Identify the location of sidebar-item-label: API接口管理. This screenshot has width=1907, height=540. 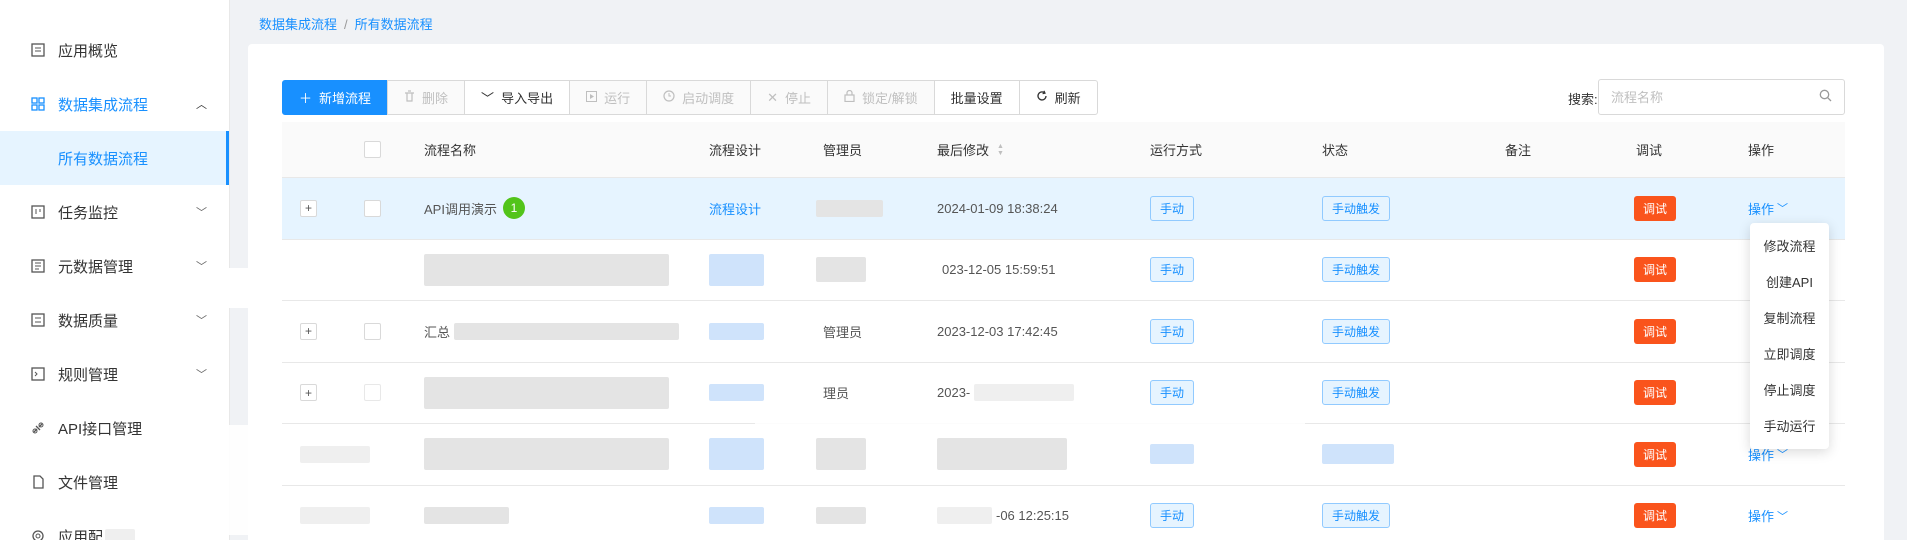
(100, 429).